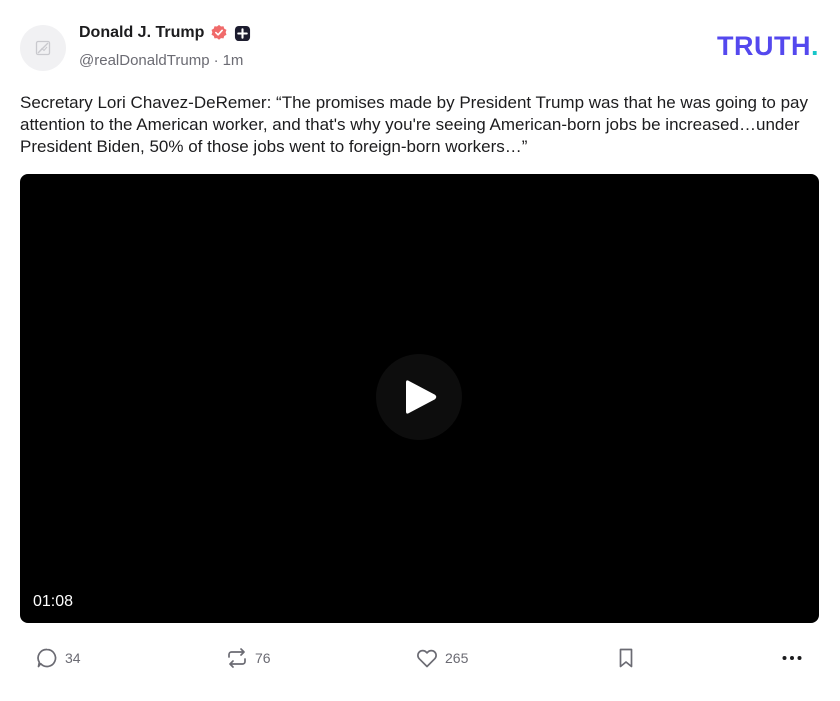 The width and height of the screenshot is (840, 701). What do you see at coordinates (73, 658) in the screenshot?
I see `reply-count: 34` at bounding box center [73, 658].